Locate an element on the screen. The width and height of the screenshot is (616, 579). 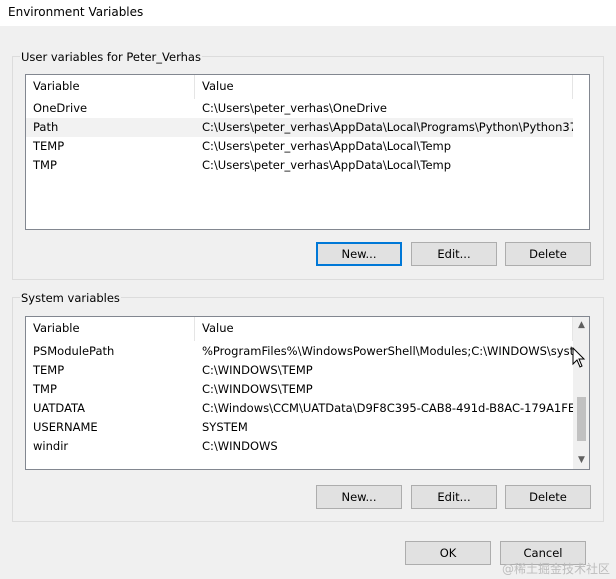
system-variables-label: System variables is located at coordinates (70, 298).